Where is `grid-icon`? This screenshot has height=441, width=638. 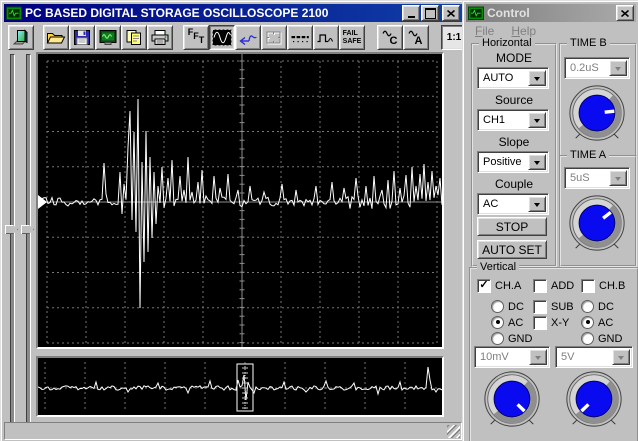 grid-icon is located at coordinates (274, 37).